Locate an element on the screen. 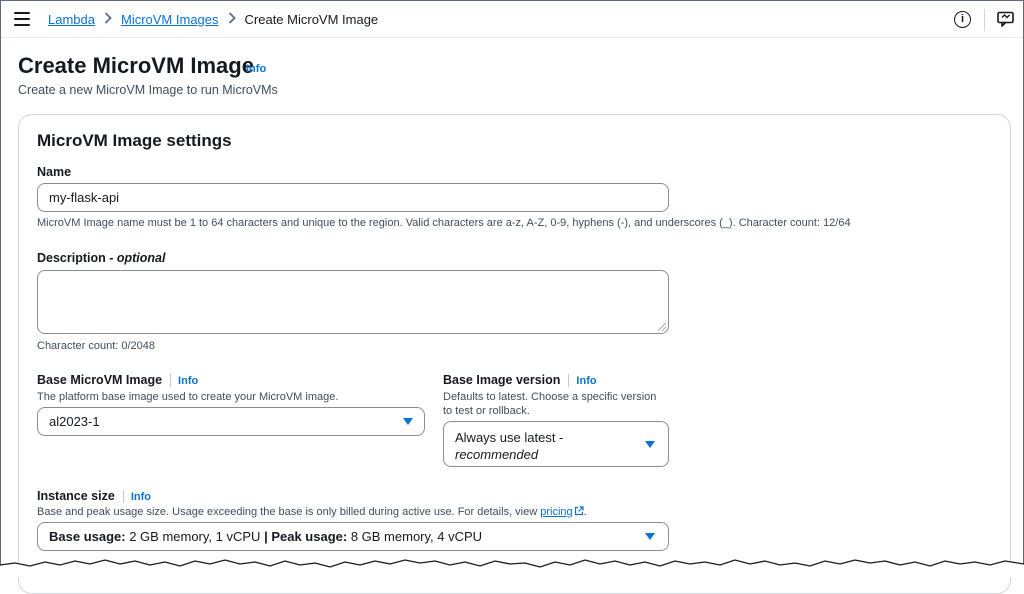 The width and height of the screenshot is (1024, 594). page-title: Create MicroVM Image is located at coordinates (136, 65).